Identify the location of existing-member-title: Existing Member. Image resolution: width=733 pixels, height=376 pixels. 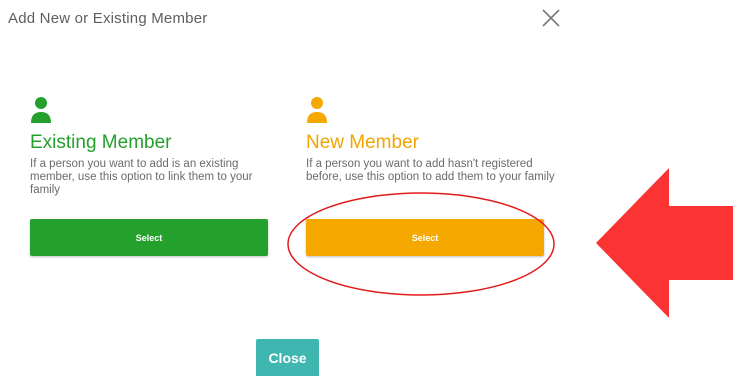
(101, 142).